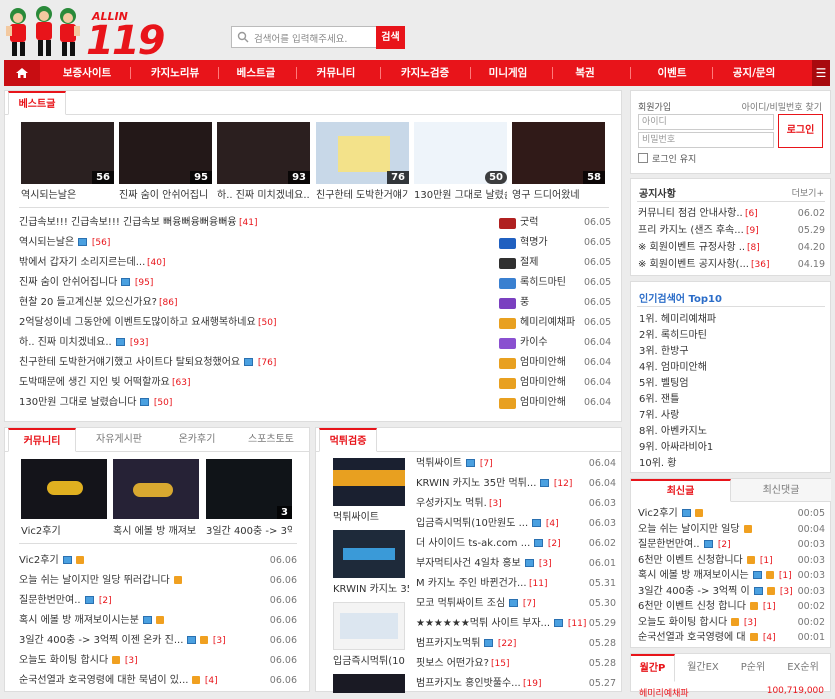 The height and width of the screenshot is (699, 835). I want to click on thumb-caption: 친구한테 도박한거얘기, so click(362, 193).